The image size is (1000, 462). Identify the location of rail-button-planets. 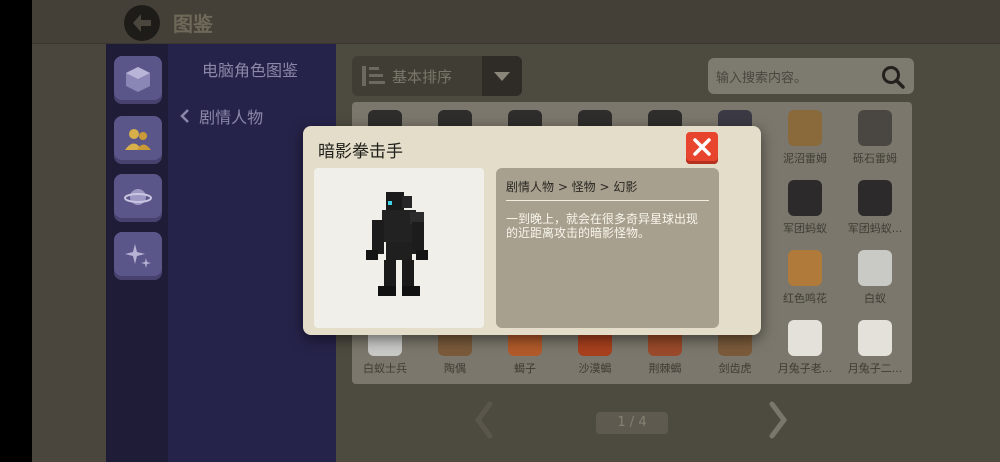
(138, 198).